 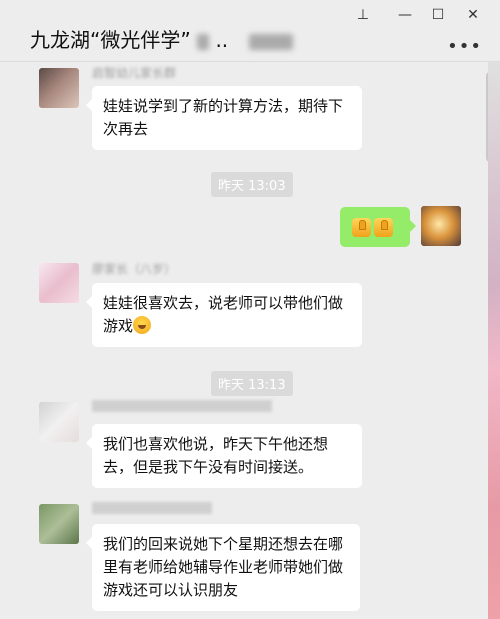 What do you see at coordinates (216, 455) in the screenshot?
I see `message-text: 我们也喜欢他说，昨天下午他还想去，但是我下午没有时间接送。` at bounding box center [216, 455].